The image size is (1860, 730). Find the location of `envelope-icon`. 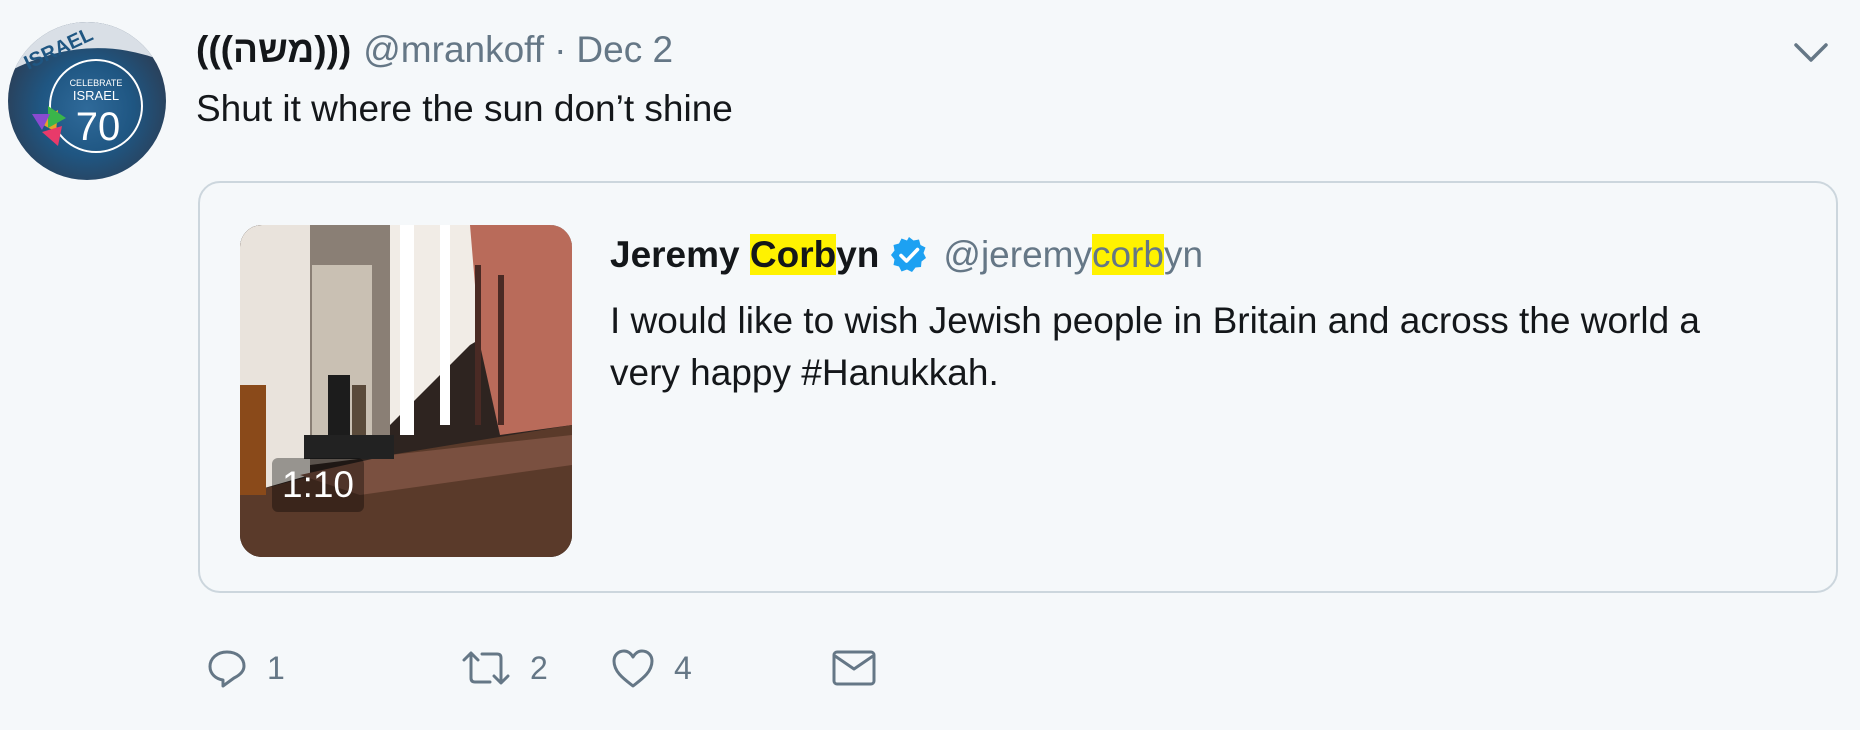

envelope-icon is located at coordinates (854, 668).